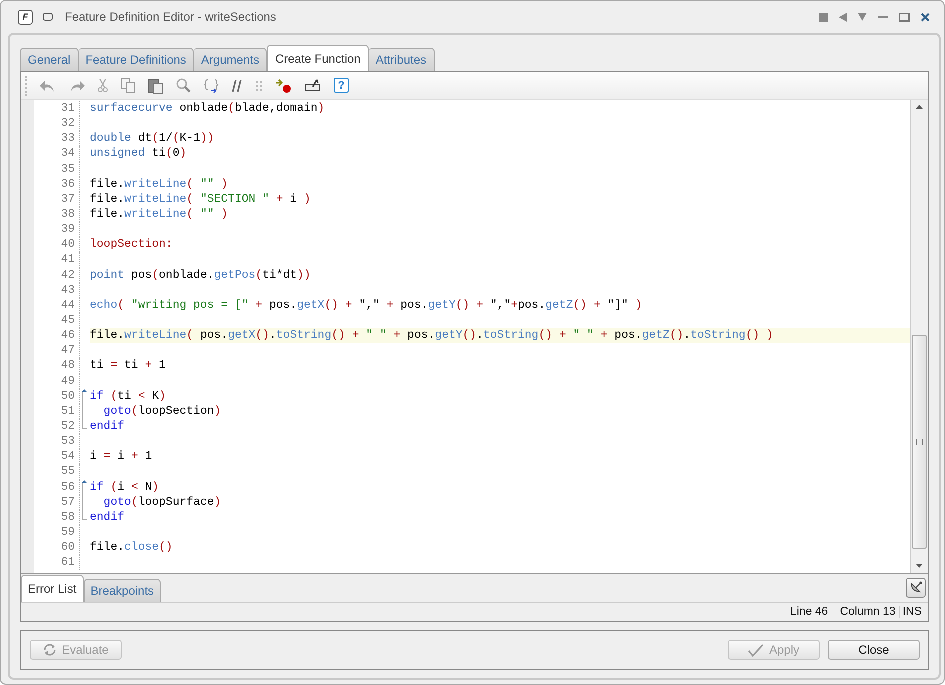 This screenshot has width=945, height=685. Describe the element at coordinates (57, 108) in the screenshot. I see `line-number: 31` at that location.